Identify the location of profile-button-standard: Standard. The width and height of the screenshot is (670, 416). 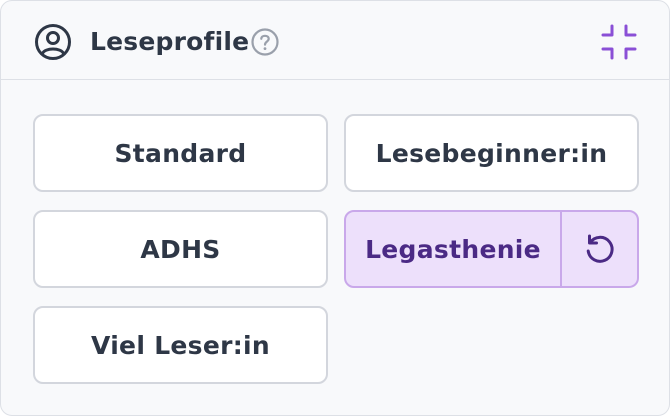
(180, 153).